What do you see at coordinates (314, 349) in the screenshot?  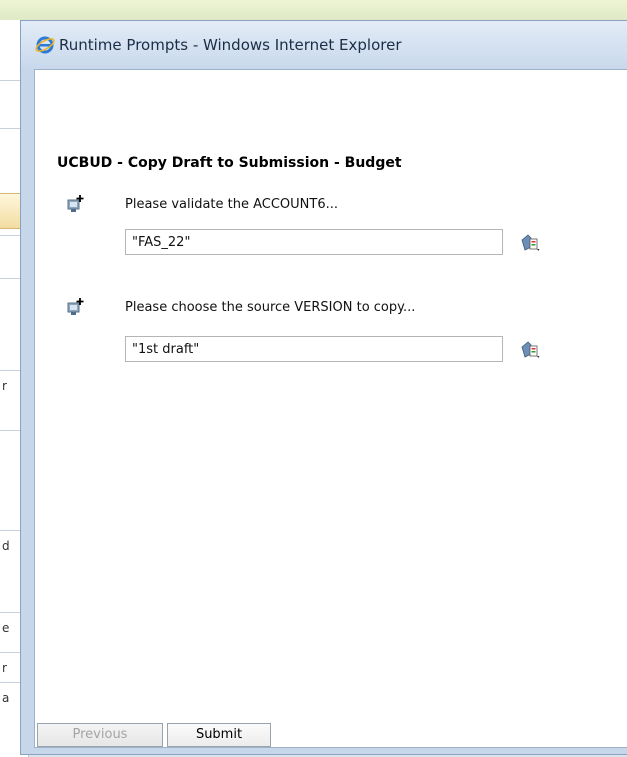 I see `version-prompt-field` at bounding box center [314, 349].